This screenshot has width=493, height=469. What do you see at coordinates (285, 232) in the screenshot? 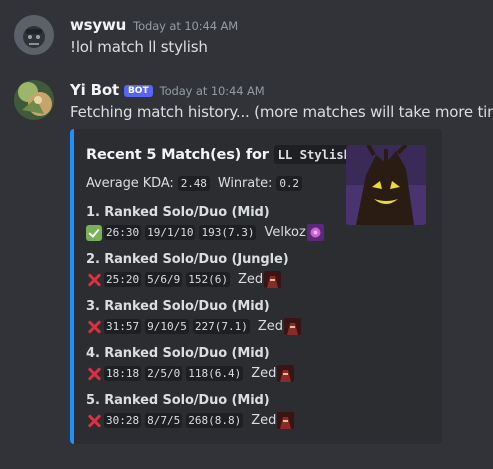
I see `champion-name: Velkoz` at bounding box center [285, 232].